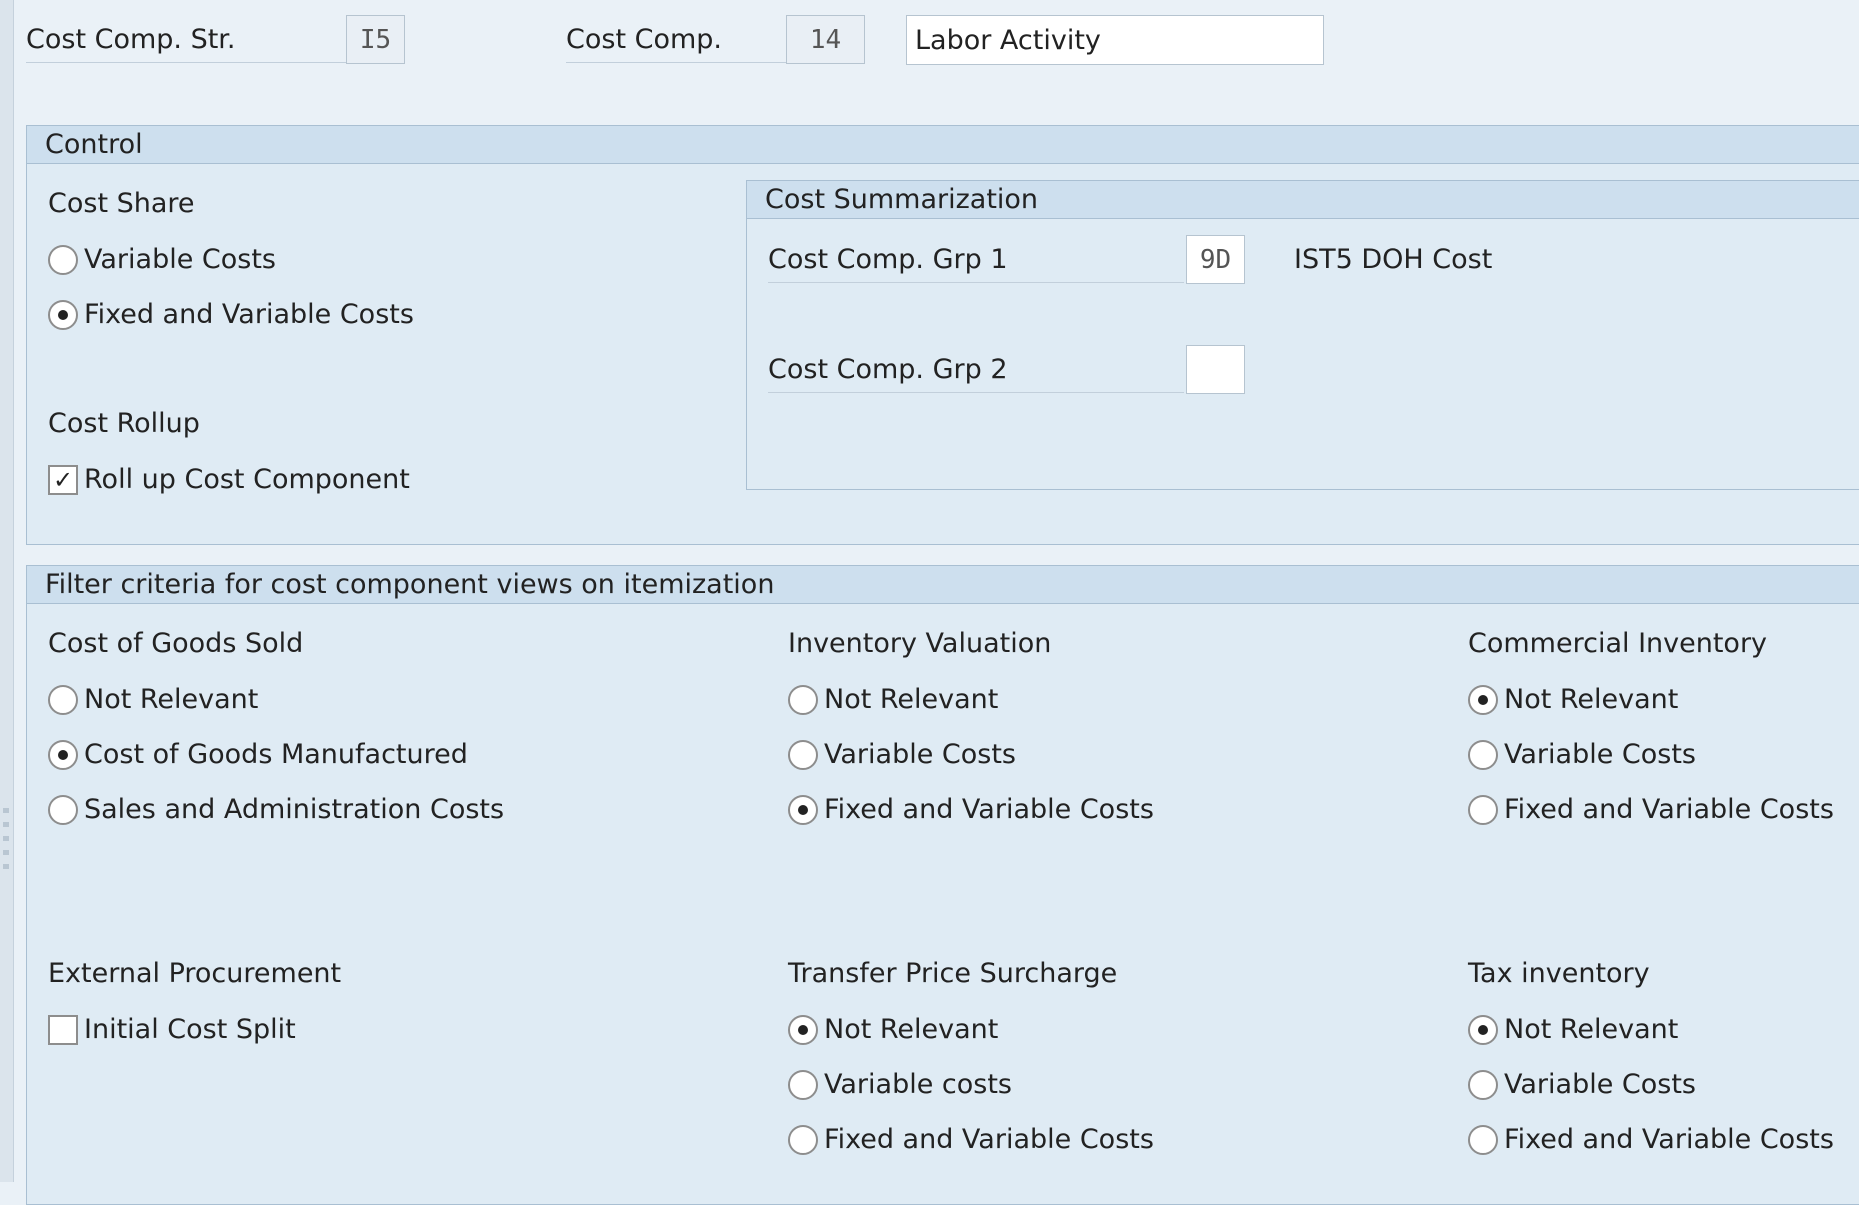 The image size is (1859, 1205). What do you see at coordinates (1115, 40) in the screenshot?
I see `cost-comp-description-field: Labor Activity` at bounding box center [1115, 40].